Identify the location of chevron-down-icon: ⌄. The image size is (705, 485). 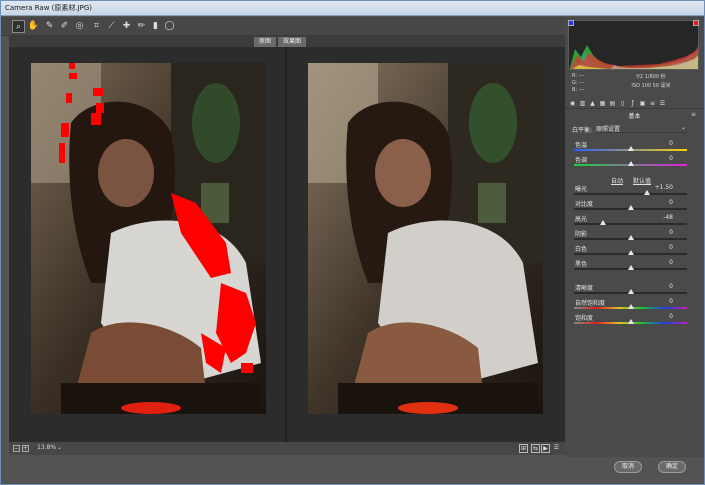
(683, 127).